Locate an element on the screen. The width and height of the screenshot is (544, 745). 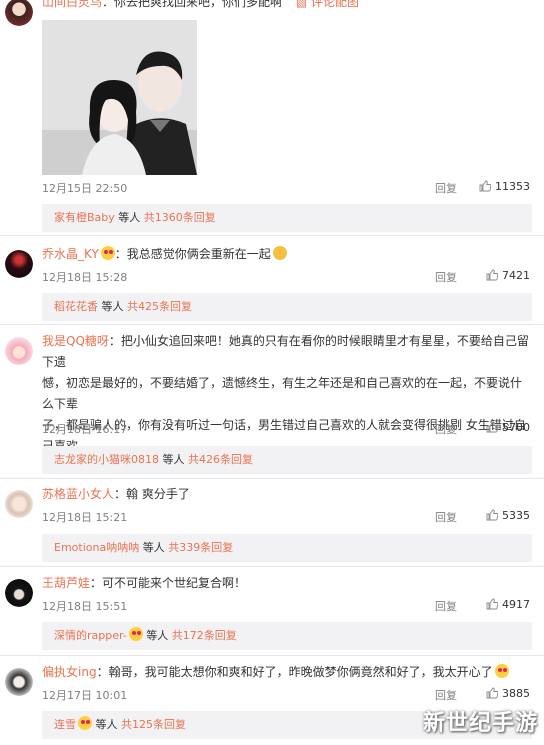
comment-body: ：翰哥，我可能太想你和爽和好了，昨晚做梦你俩竟然和好了，我太开心了 is located at coordinates (294, 672).